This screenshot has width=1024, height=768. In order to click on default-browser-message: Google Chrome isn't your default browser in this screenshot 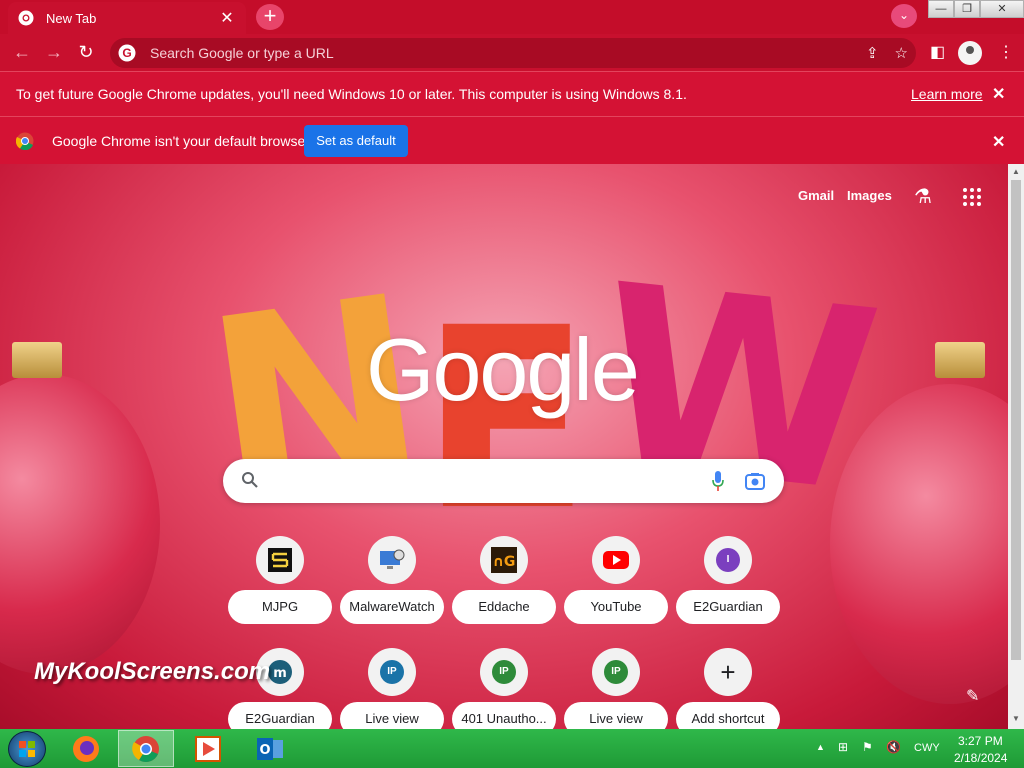, I will do `click(181, 141)`.